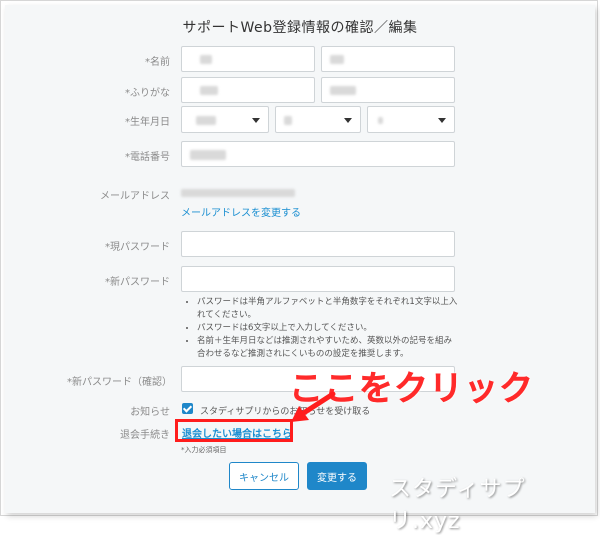 This screenshot has height=535, width=600. What do you see at coordinates (264, 476) in the screenshot?
I see `cancel-button: キャンセル` at bounding box center [264, 476].